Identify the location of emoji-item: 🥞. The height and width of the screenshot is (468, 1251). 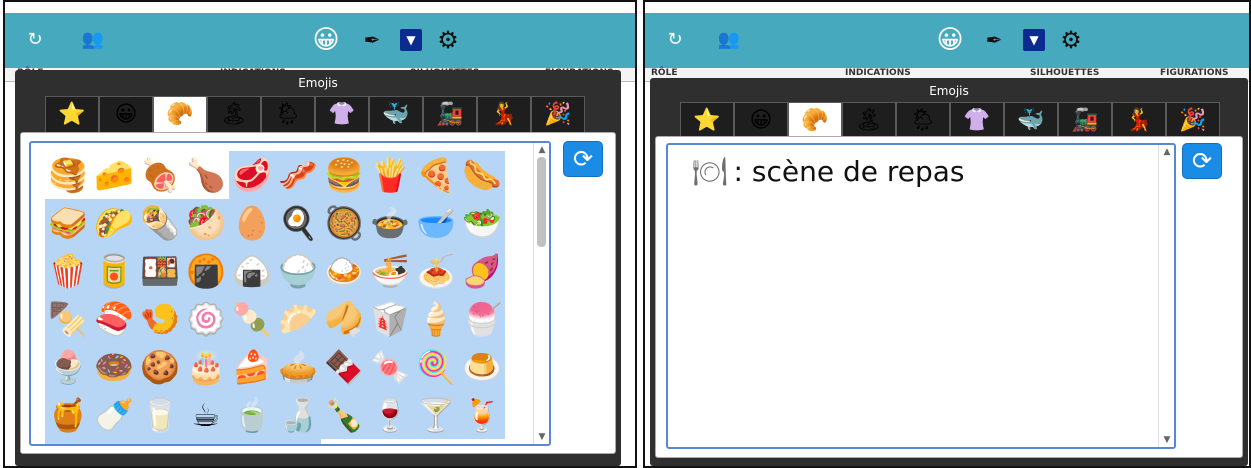
(68, 175).